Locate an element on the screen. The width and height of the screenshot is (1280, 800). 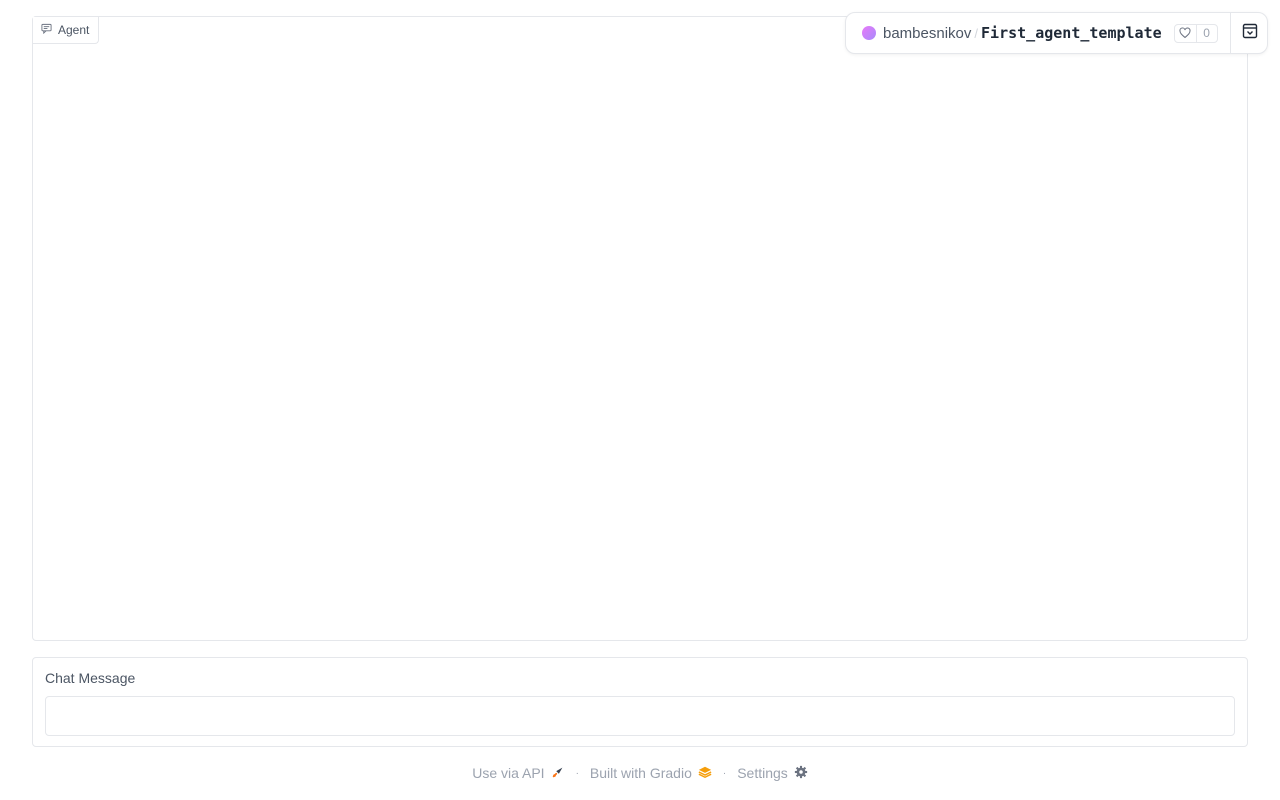
collapse-icon is located at coordinates (1250, 33).